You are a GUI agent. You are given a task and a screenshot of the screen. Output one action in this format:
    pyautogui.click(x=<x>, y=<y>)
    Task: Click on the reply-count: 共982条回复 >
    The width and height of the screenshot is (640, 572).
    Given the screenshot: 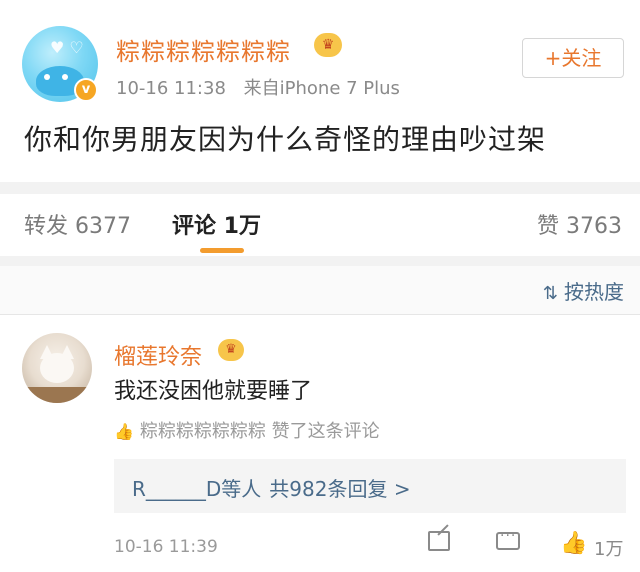 What is the action you would take?
    pyautogui.click(x=340, y=489)
    